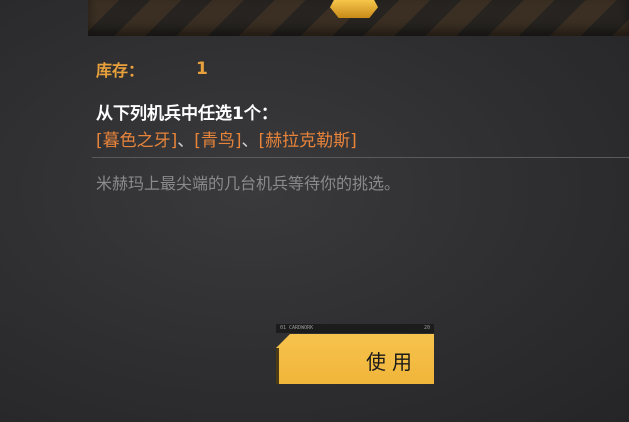  I want to click on inventory-row: 库存： 1, so click(152, 69).